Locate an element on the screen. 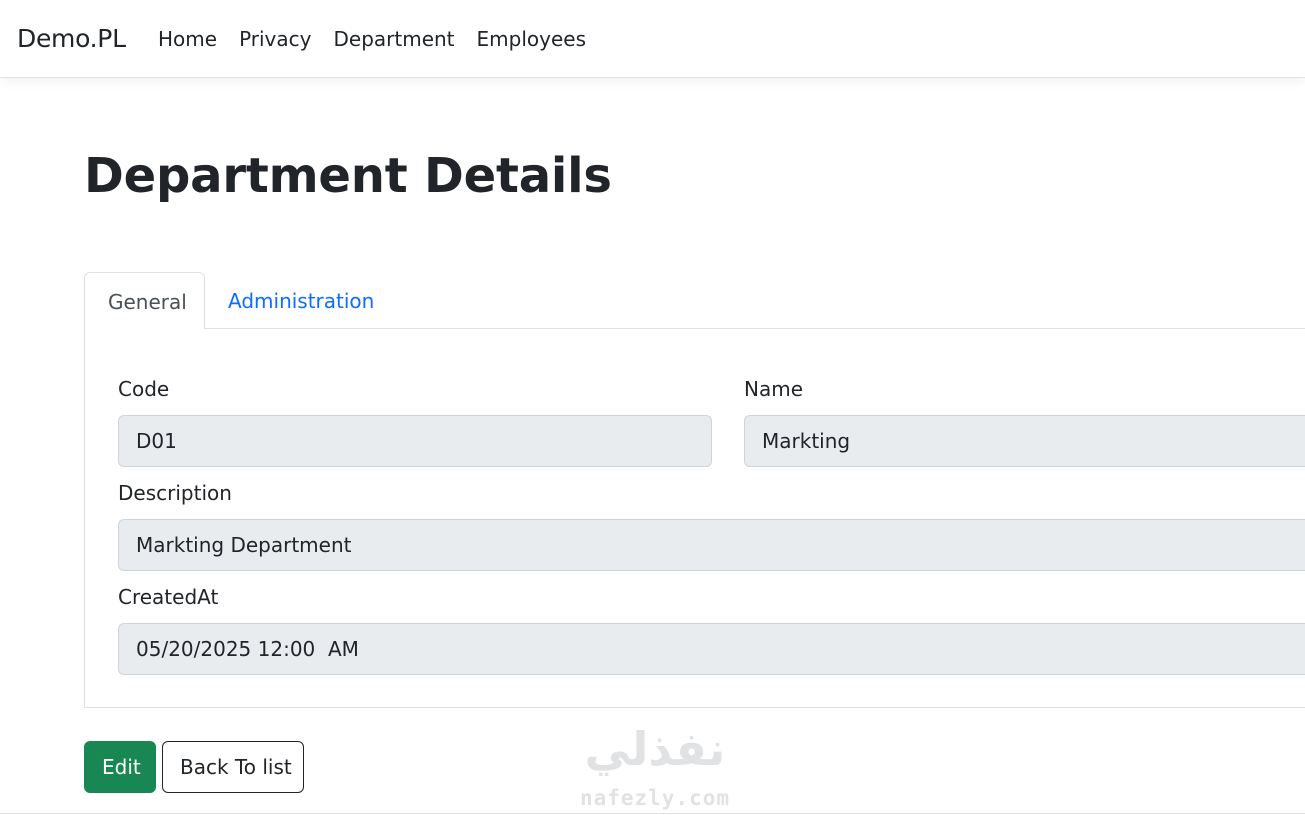 The image size is (1305, 815). tab-administration: Administration is located at coordinates (301, 301).